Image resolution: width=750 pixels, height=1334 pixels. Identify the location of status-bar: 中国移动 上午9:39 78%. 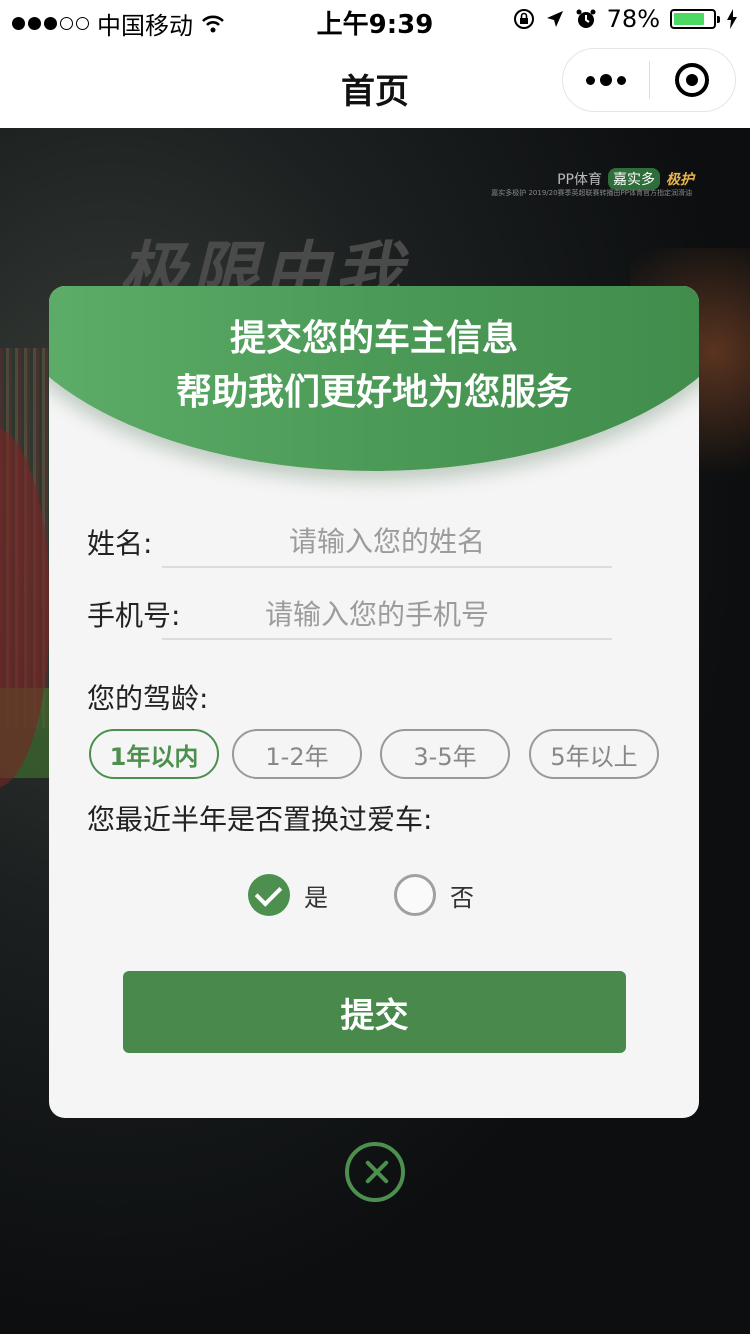
(375, 20).